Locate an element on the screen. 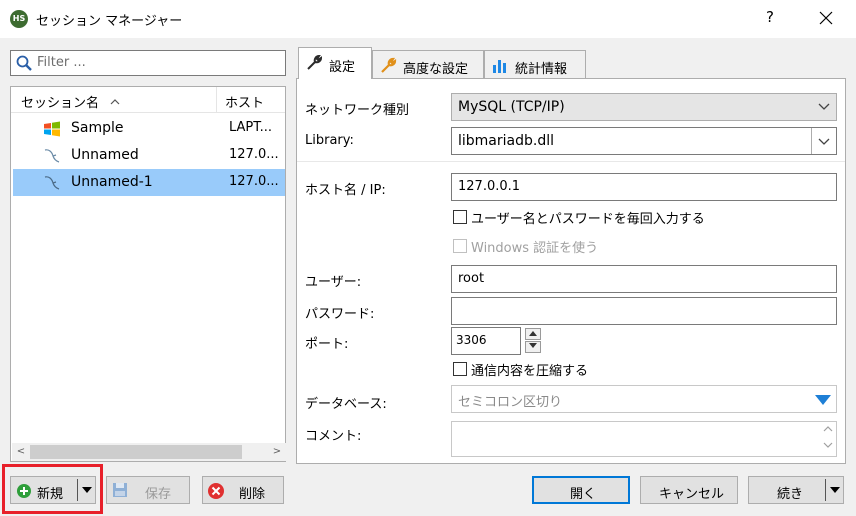 The image size is (856, 516). databases-input: セミコロン区切り is located at coordinates (644, 399).